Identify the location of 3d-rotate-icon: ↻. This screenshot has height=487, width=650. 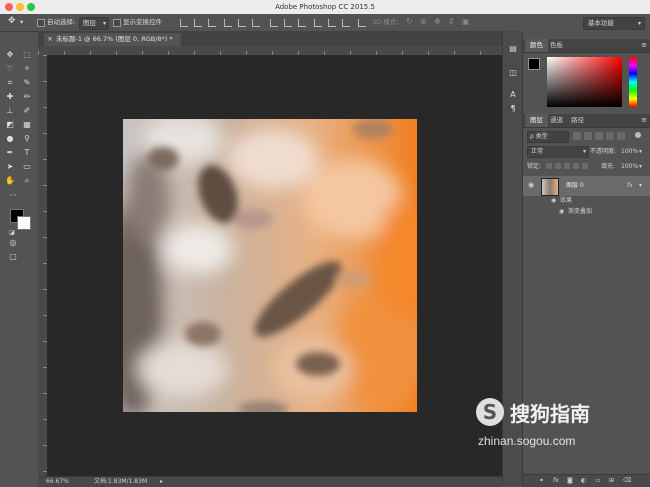
(409, 21).